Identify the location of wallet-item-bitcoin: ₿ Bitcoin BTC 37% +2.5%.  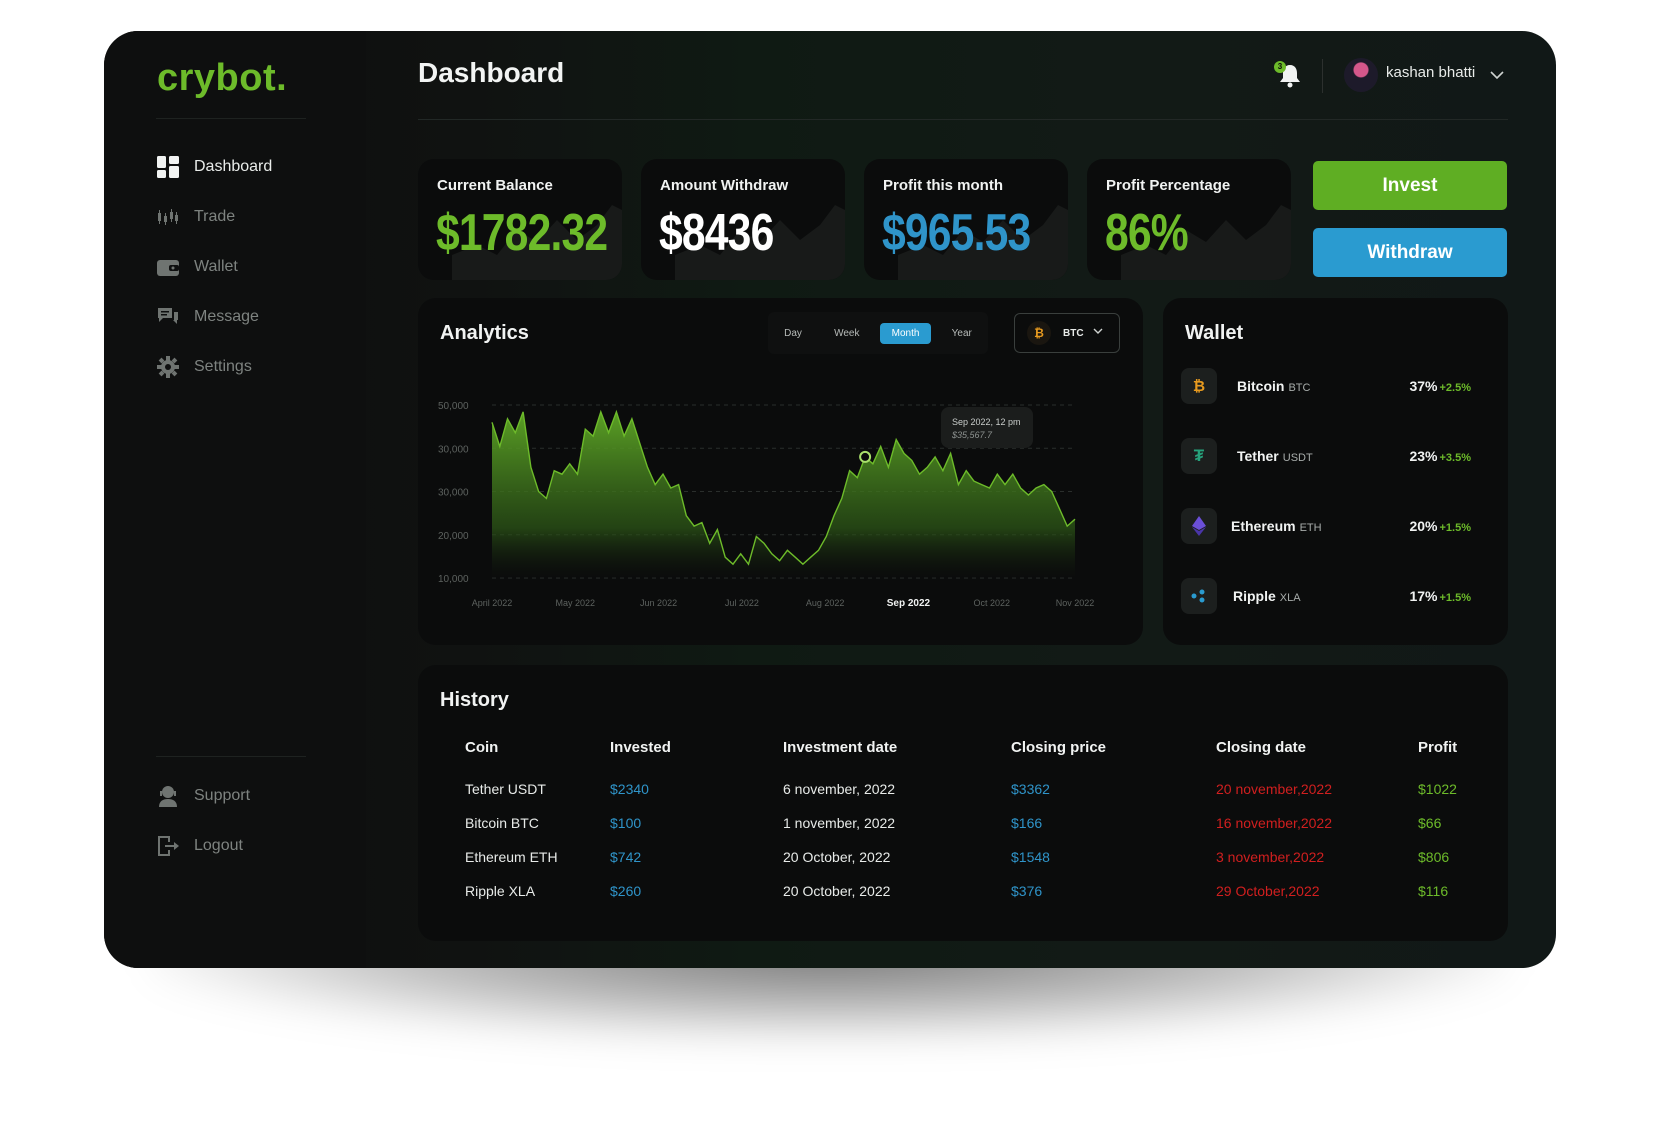
(1326, 386).